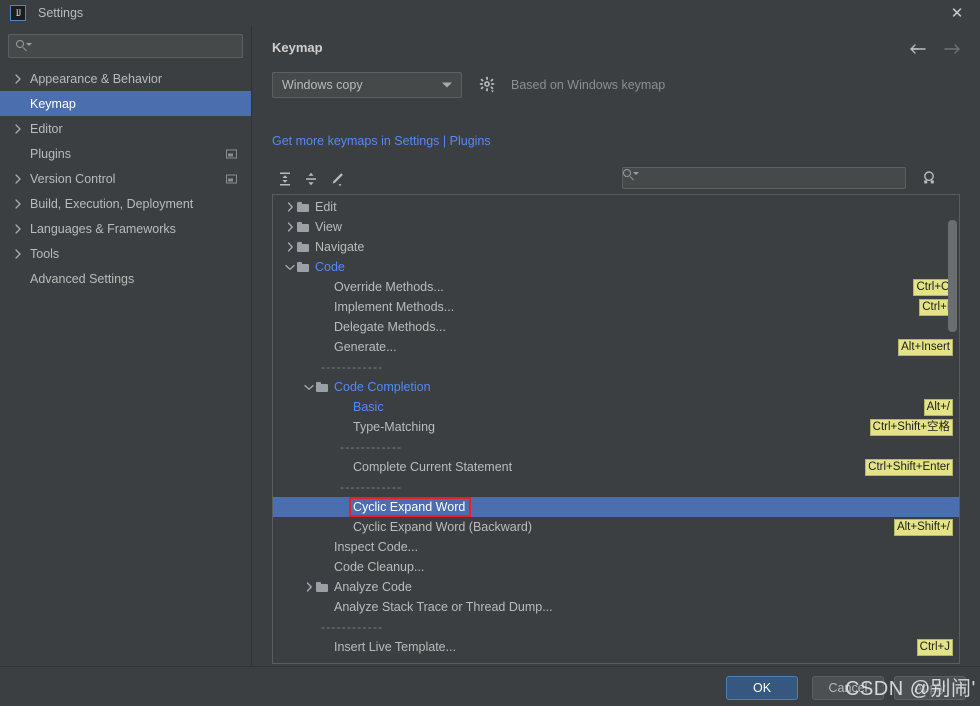  Describe the element at coordinates (125, 253) in the screenshot. I see `sidebar-item-tools: Tools` at that location.